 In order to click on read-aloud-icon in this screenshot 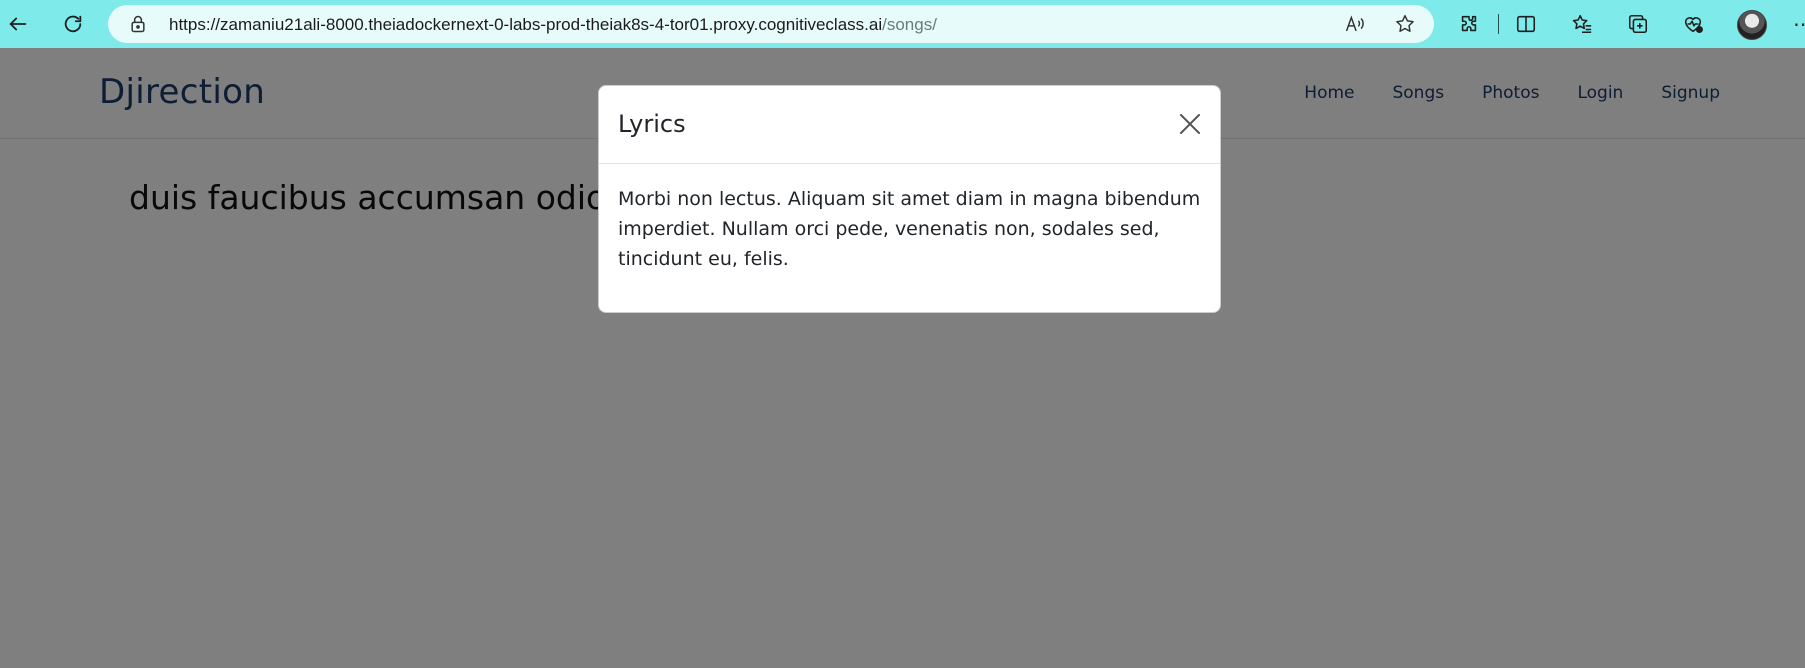, I will do `click(1355, 24)`.